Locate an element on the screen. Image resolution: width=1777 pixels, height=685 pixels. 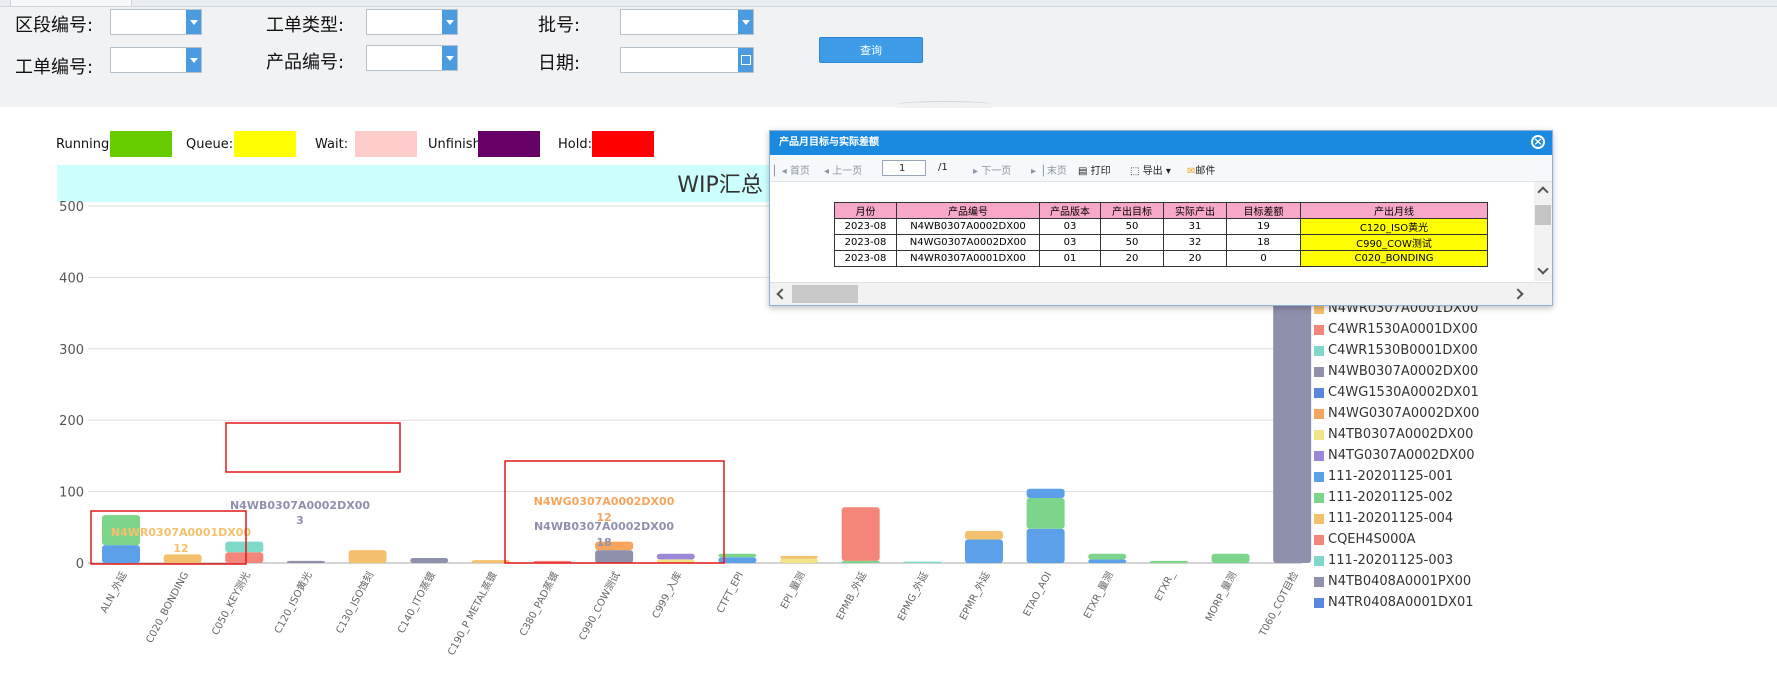
series-legend-item: N4WB0307A0002DX00 is located at coordinates (1396, 371).